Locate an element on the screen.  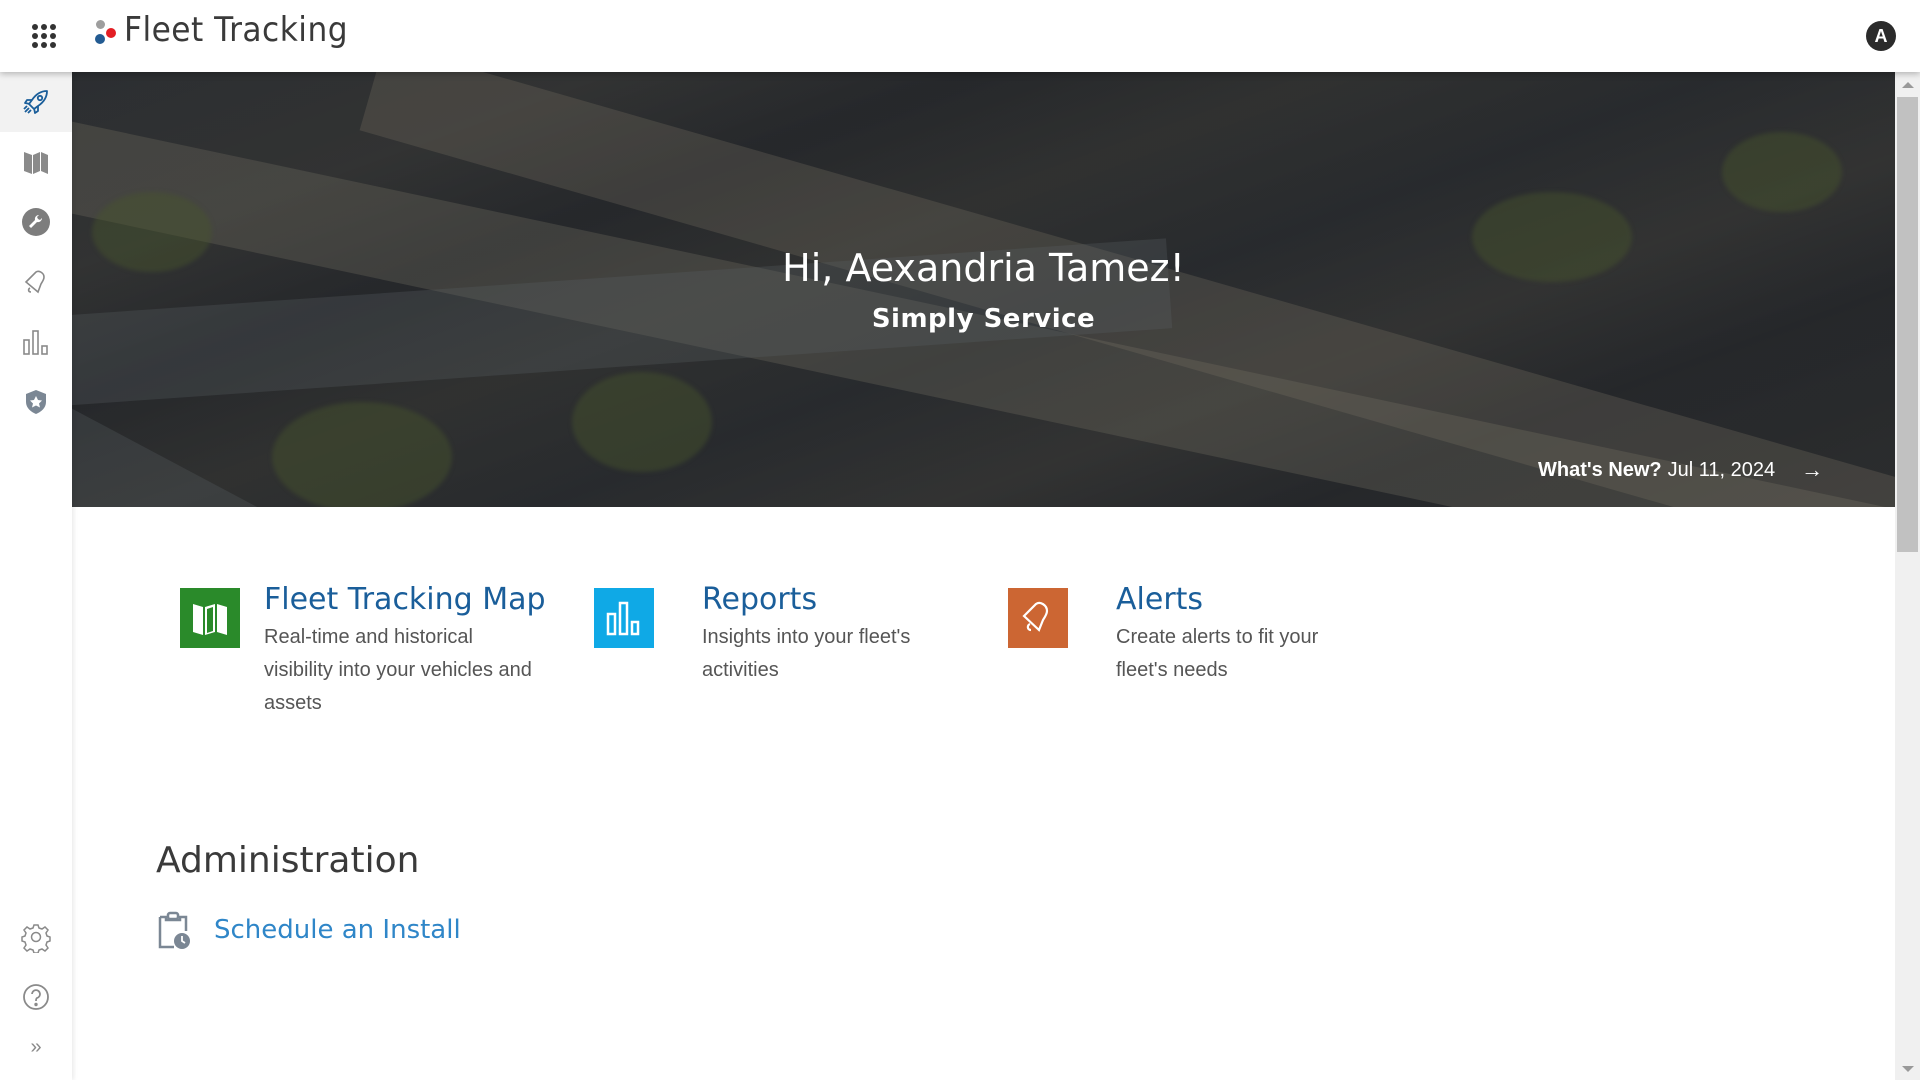
scroll-down-arrow-icon is located at coordinates (1908, 1069).